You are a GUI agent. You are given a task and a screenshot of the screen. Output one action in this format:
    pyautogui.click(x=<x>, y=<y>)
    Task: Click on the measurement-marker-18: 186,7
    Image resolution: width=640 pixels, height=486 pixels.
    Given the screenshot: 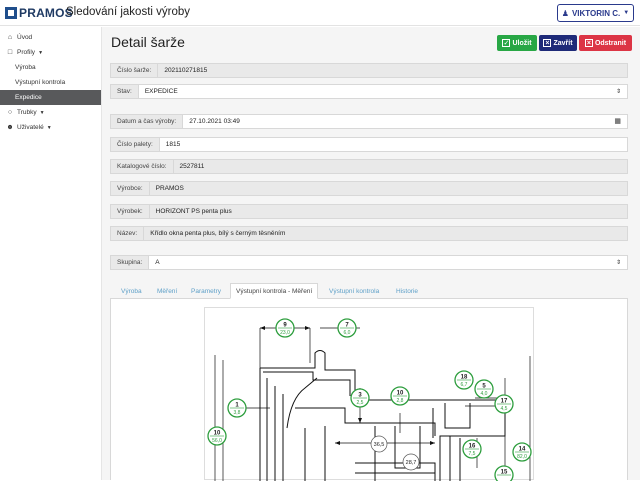 What is the action you would take?
    pyautogui.click(x=464, y=380)
    